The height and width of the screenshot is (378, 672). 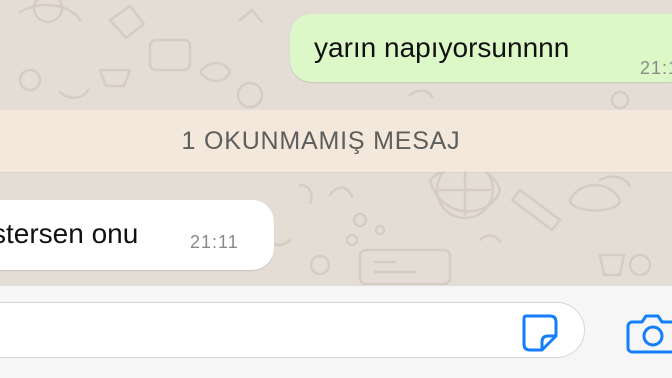 I want to click on incoming-message-bubble: stersen onu 21:11, so click(x=137, y=235).